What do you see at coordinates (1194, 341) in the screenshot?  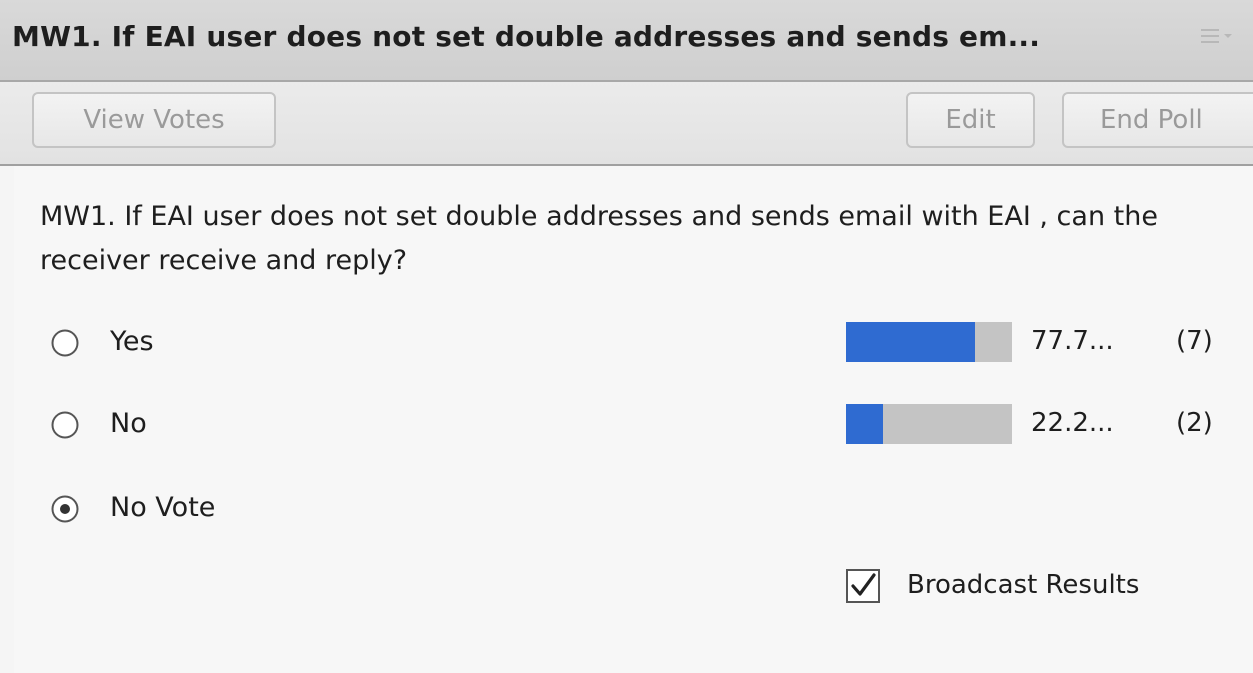 I see `result-count: (7)` at bounding box center [1194, 341].